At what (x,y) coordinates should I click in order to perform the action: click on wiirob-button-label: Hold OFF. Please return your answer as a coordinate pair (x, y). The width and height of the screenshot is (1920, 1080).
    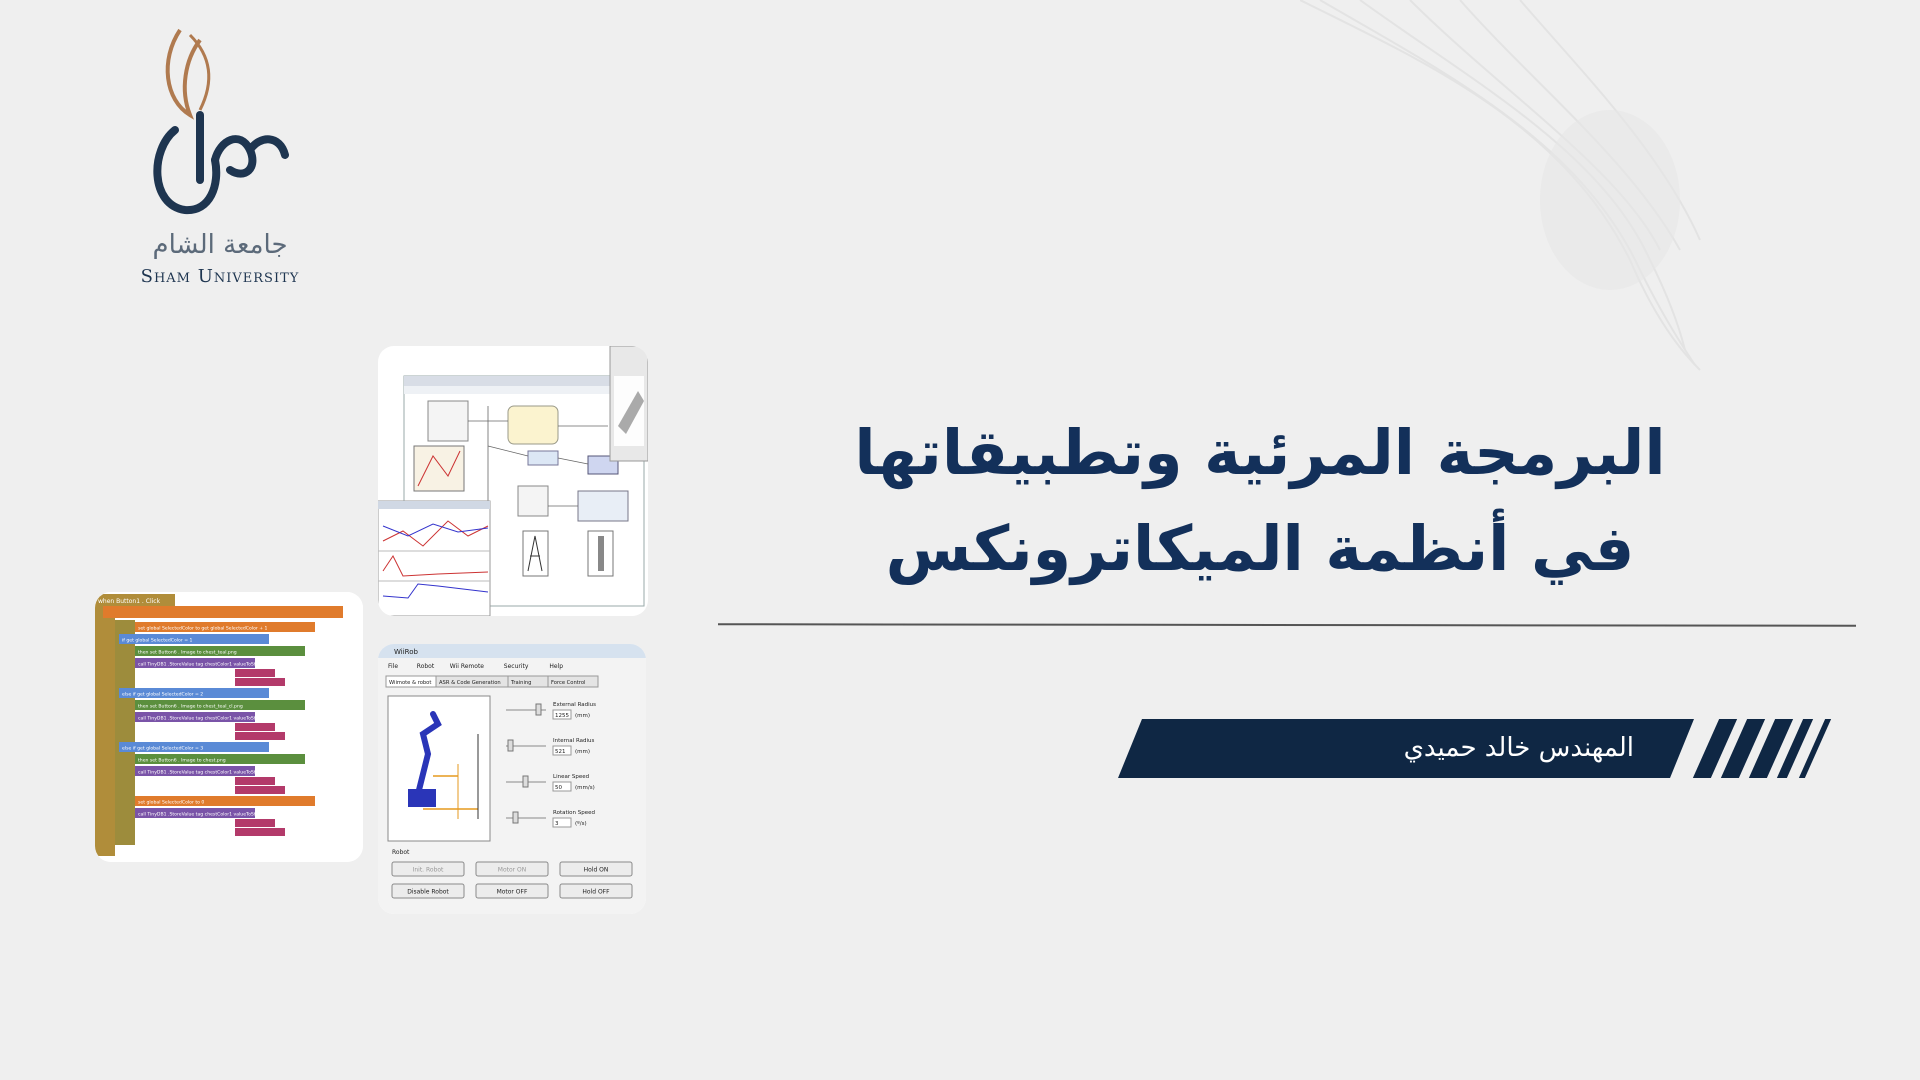
    Looking at the image, I should click on (596, 892).